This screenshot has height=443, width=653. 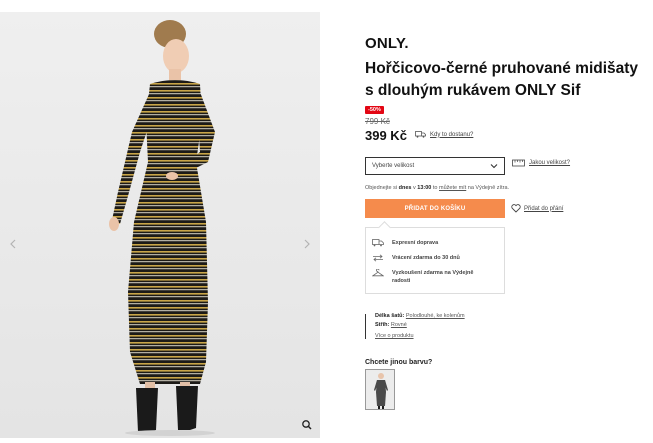 I want to click on add-to-cart-button: PŘIDAT DO KOŠÍKU, so click(x=435, y=208).